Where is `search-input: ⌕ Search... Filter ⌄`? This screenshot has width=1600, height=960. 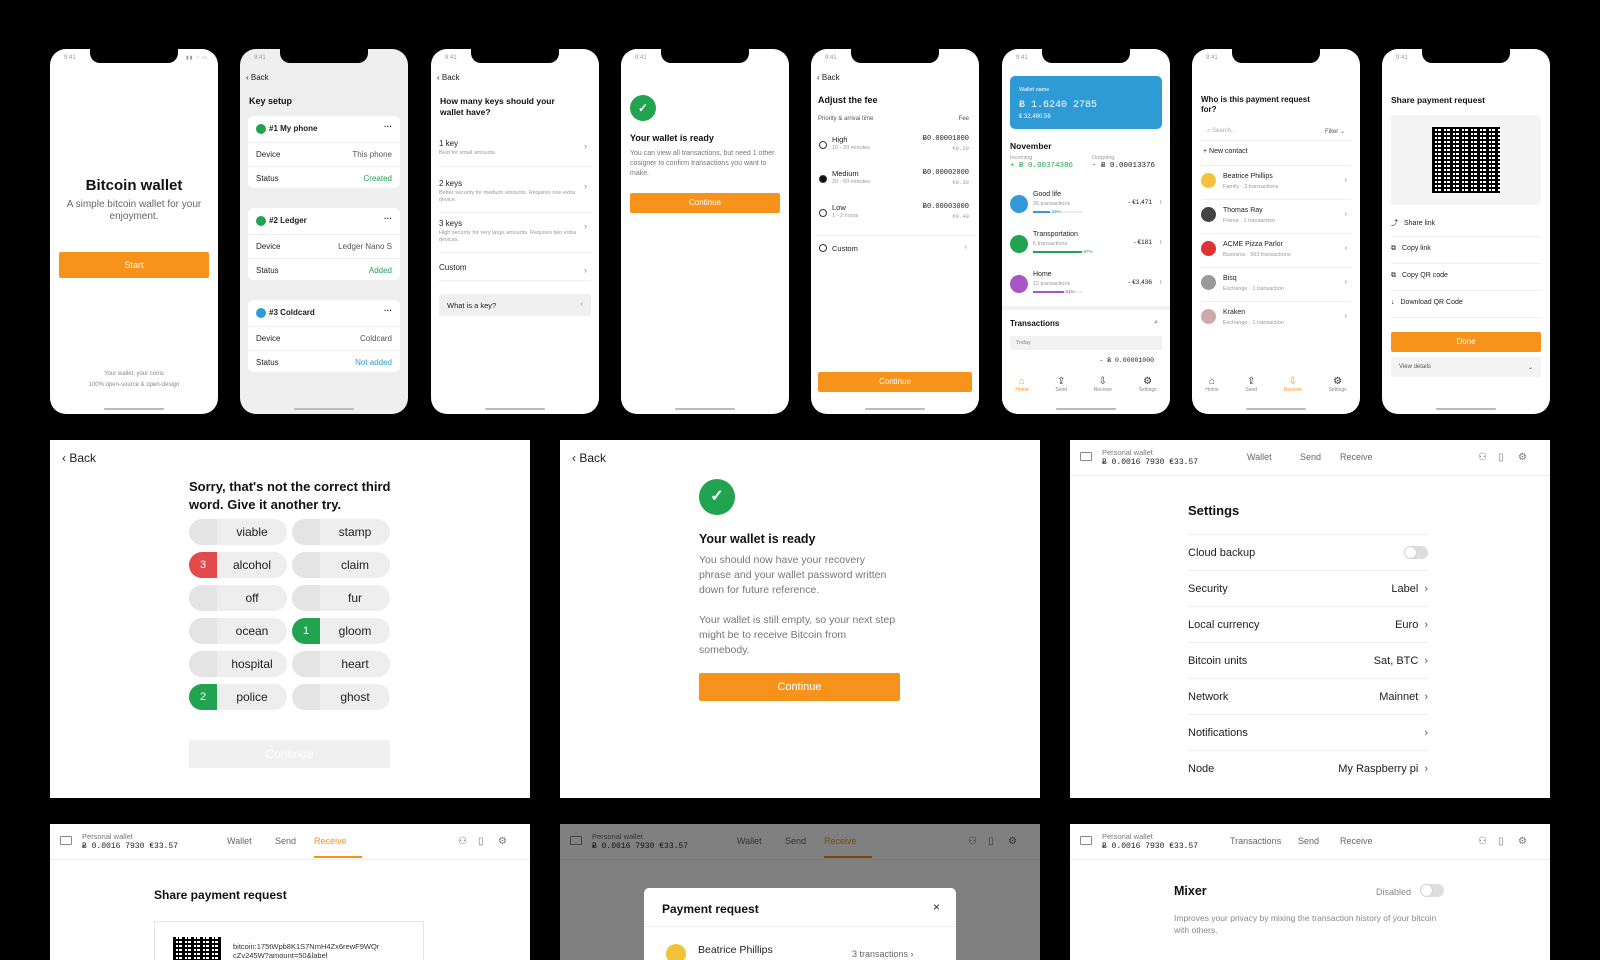 search-input: ⌕ Search... Filter ⌄ is located at coordinates (1276, 133).